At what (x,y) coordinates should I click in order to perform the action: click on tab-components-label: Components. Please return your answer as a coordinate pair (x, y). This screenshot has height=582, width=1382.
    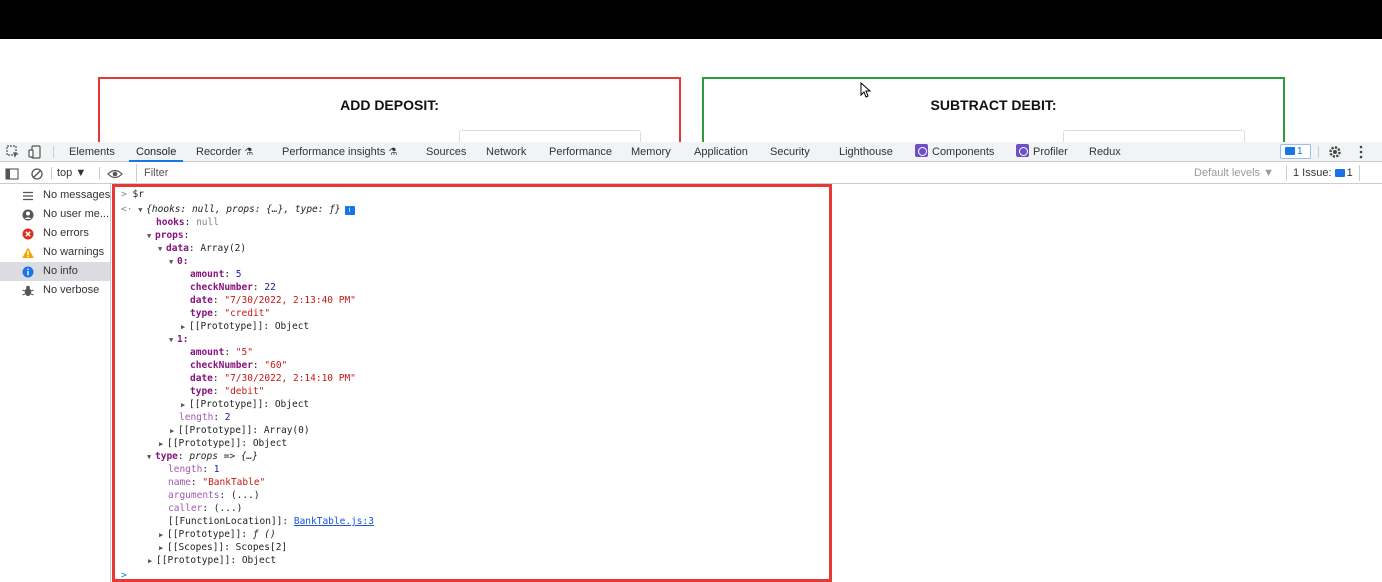
    Looking at the image, I should click on (963, 152).